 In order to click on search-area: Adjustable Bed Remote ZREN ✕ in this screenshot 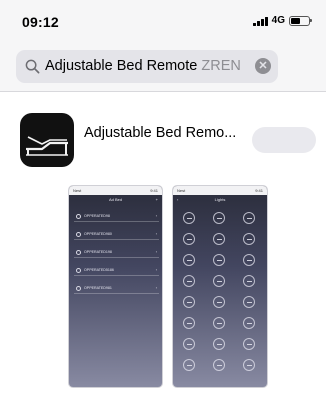, I will do `click(163, 68)`.